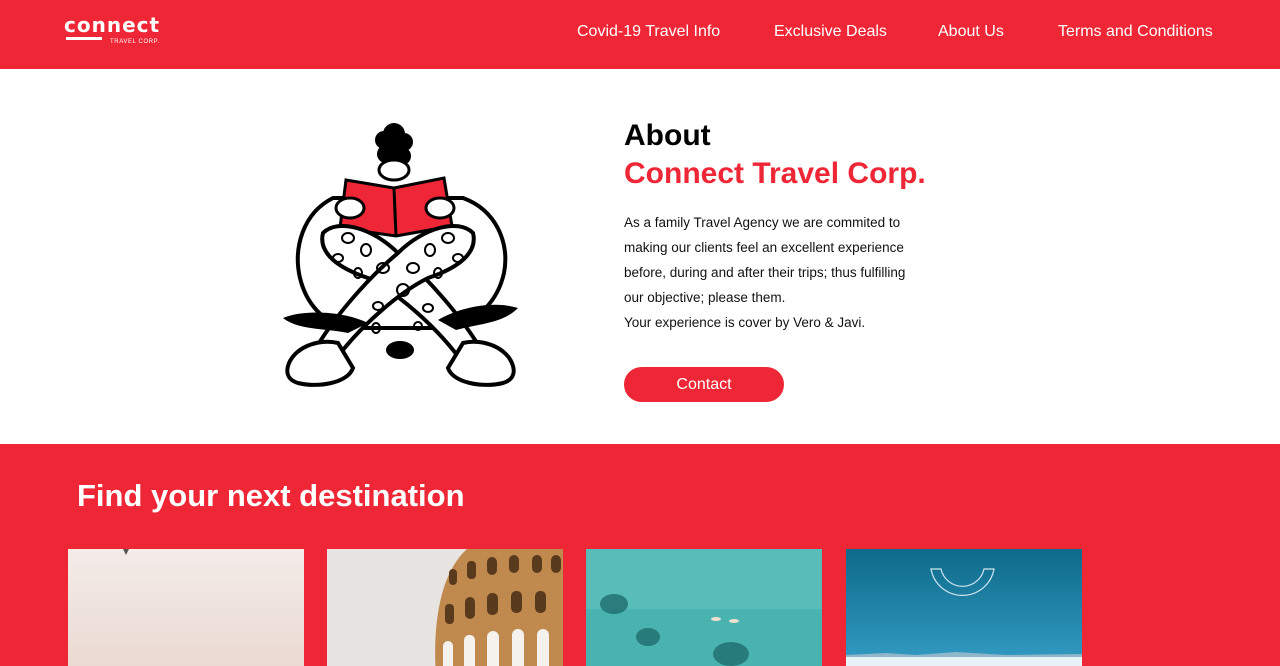  Describe the element at coordinates (135, 42) in the screenshot. I see `logo-subtitle: TRAVEL CORP.` at that location.